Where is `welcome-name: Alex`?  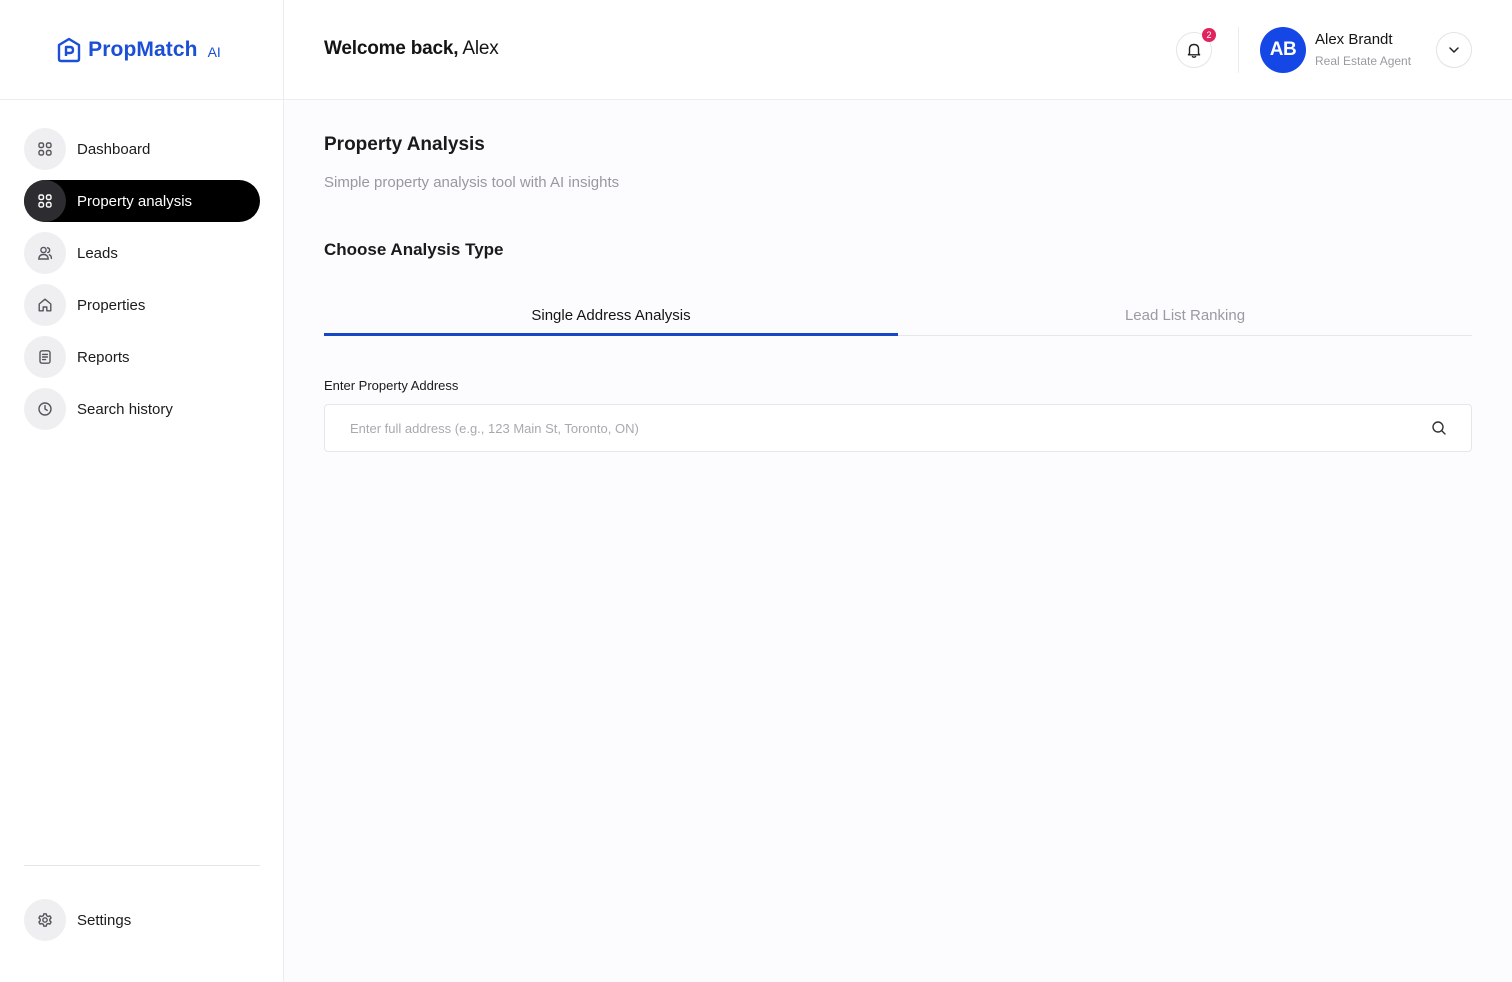 welcome-name: Alex is located at coordinates (480, 48).